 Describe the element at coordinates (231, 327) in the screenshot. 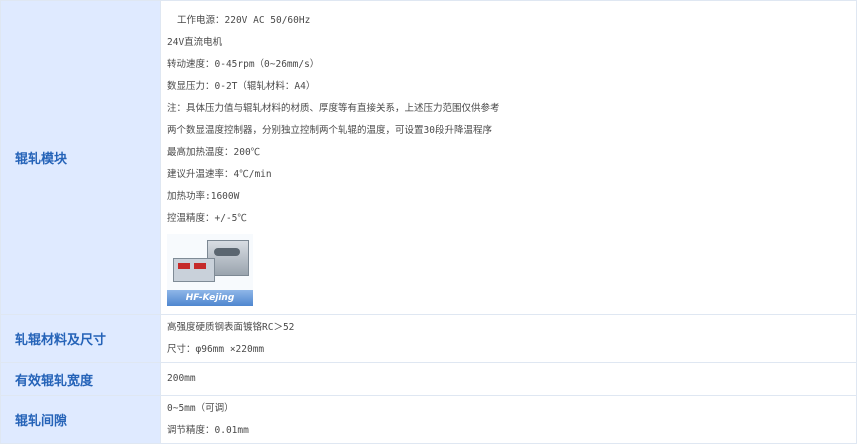

I see `spec-line: 高强度硬质钢表面镀铬RC＞52` at that location.